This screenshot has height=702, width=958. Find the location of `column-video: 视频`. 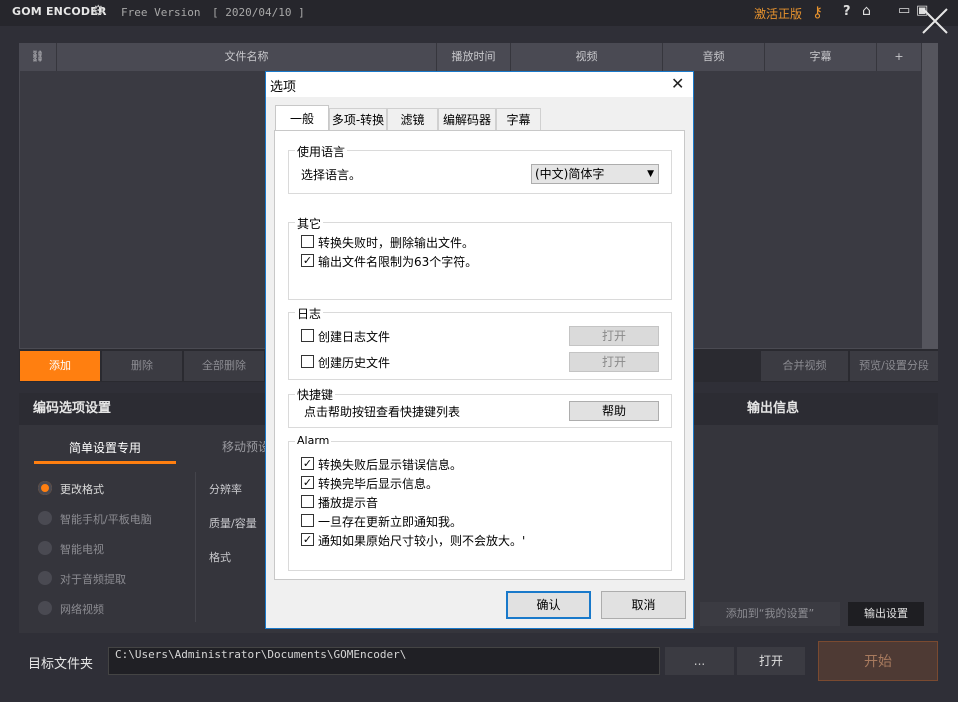

column-video: 视频 is located at coordinates (587, 57).